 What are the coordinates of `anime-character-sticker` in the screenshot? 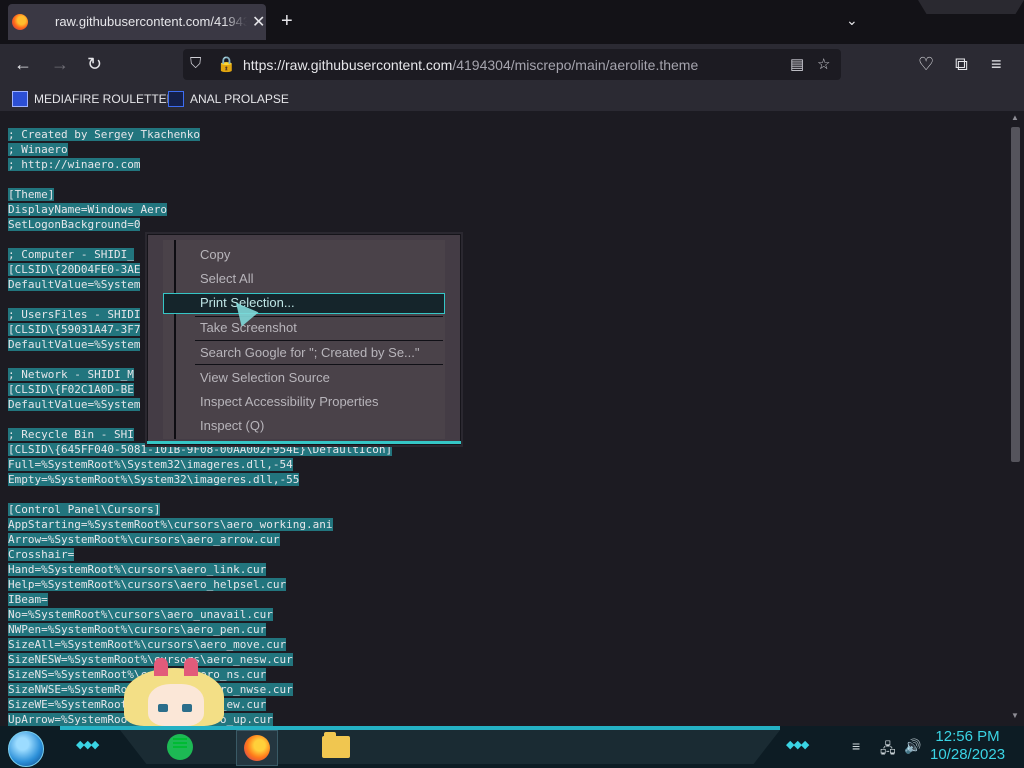 It's located at (174, 691).